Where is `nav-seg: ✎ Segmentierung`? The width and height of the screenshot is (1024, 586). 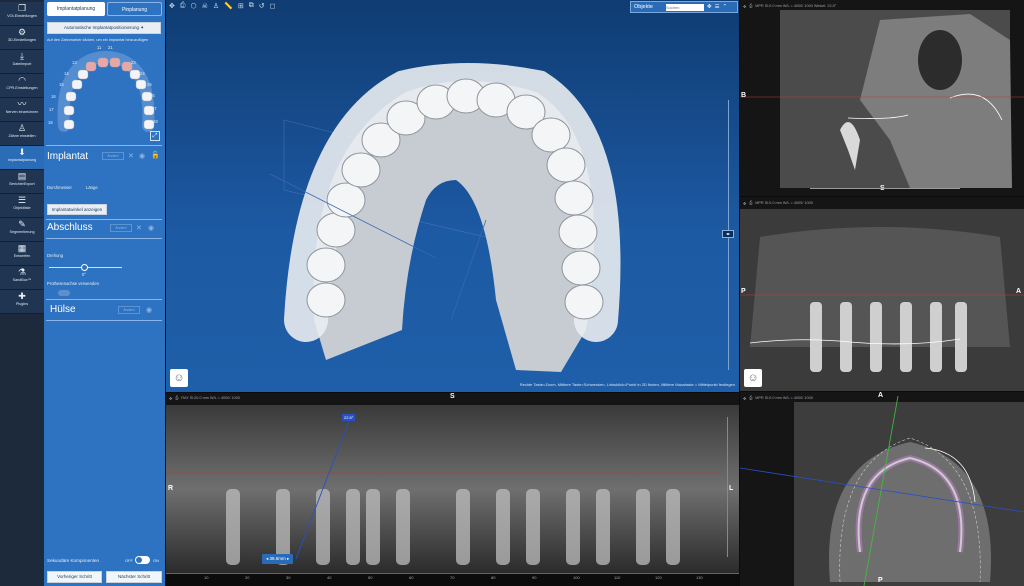 nav-seg: ✎ Segmentierung is located at coordinates (22, 230).